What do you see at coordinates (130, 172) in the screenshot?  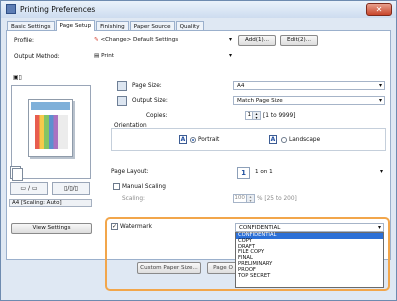 I see `page-layout-label: Page Layout:` at bounding box center [130, 172].